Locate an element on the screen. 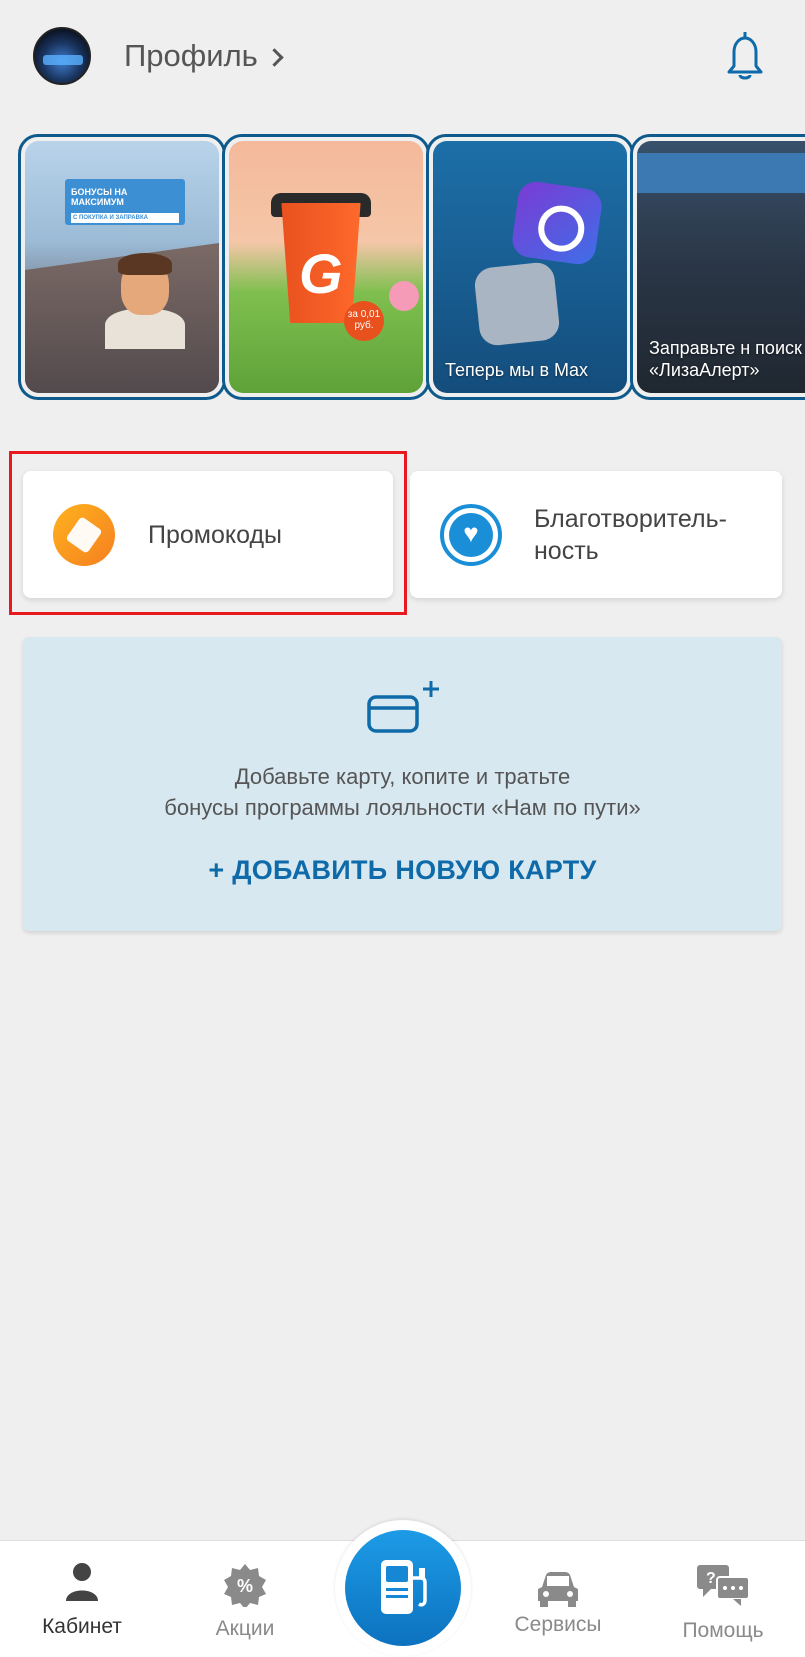 The height and width of the screenshot is (1657, 805). story-card-coffee: G за 0,01 руб. is located at coordinates (326, 267).